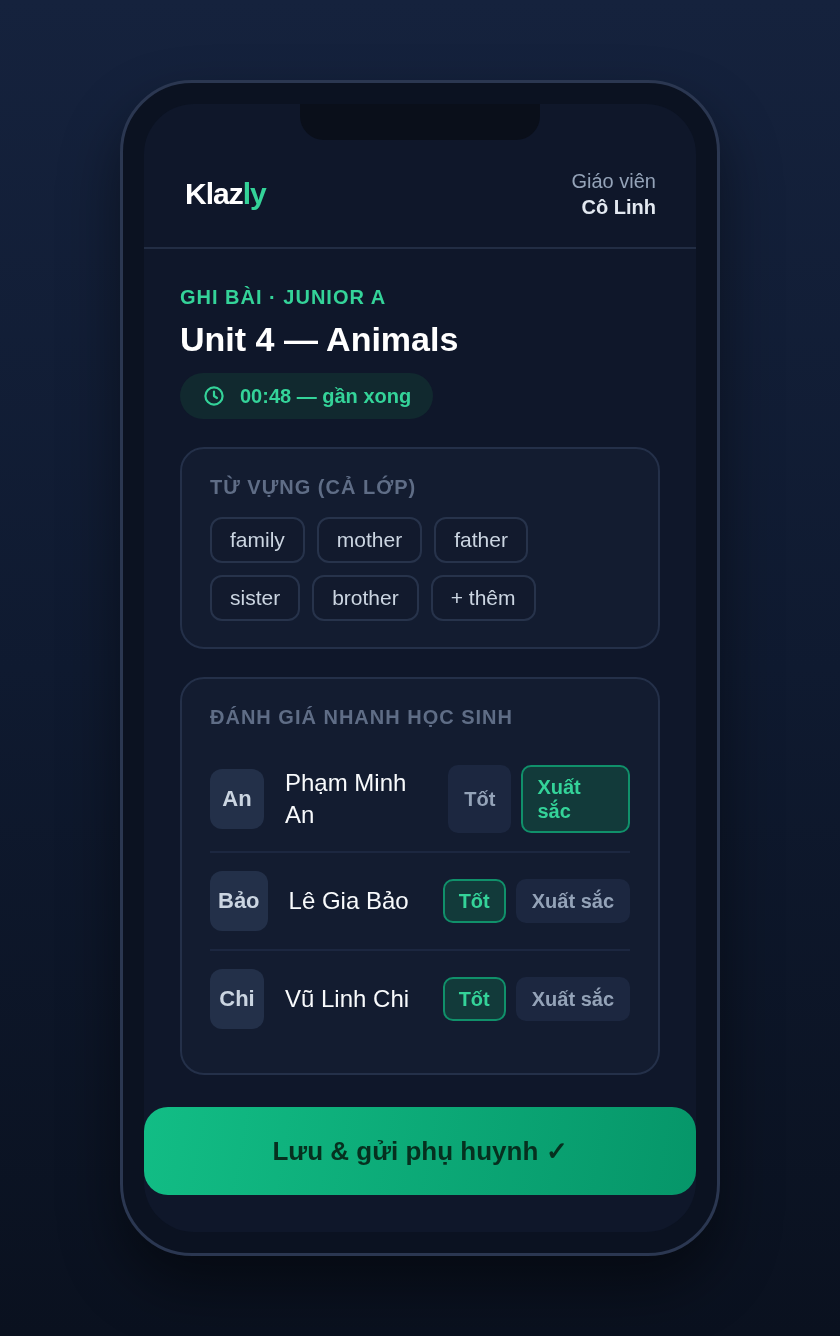 The image size is (840, 1336). What do you see at coordinates (255, 598) in the screenshot?
I see `vocab-chip: sister` at bounding box center [255, 598].